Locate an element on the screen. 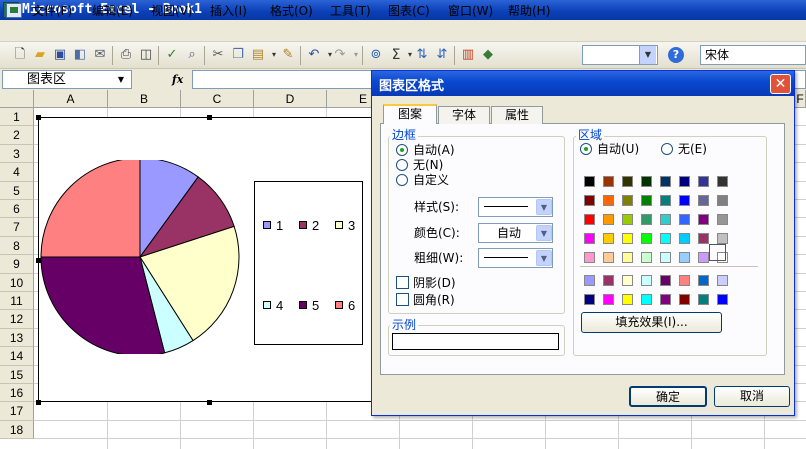  chart-legend is located at coordinates (308, 263).